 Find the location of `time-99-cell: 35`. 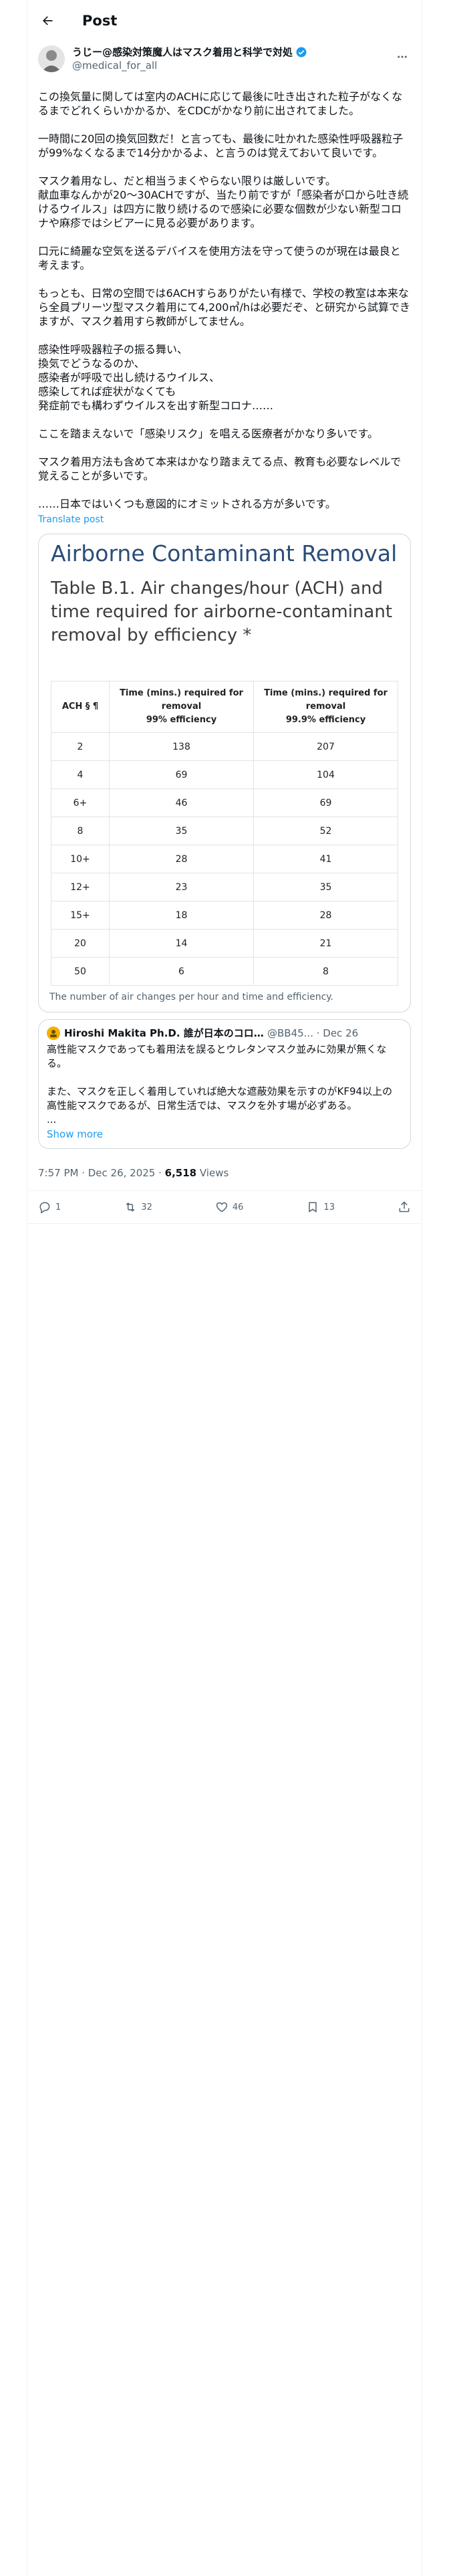

time-99-cell: 35 is located at coordinates (181, 831).